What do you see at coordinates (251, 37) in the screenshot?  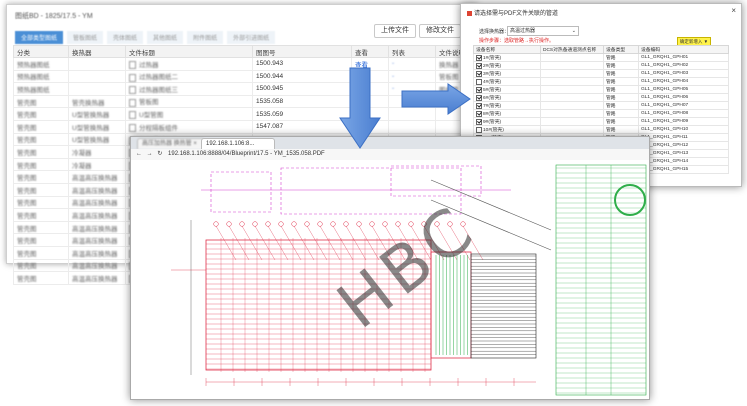 I see `tab-external: 外部引进图纸` at bounding box center [251, 37].